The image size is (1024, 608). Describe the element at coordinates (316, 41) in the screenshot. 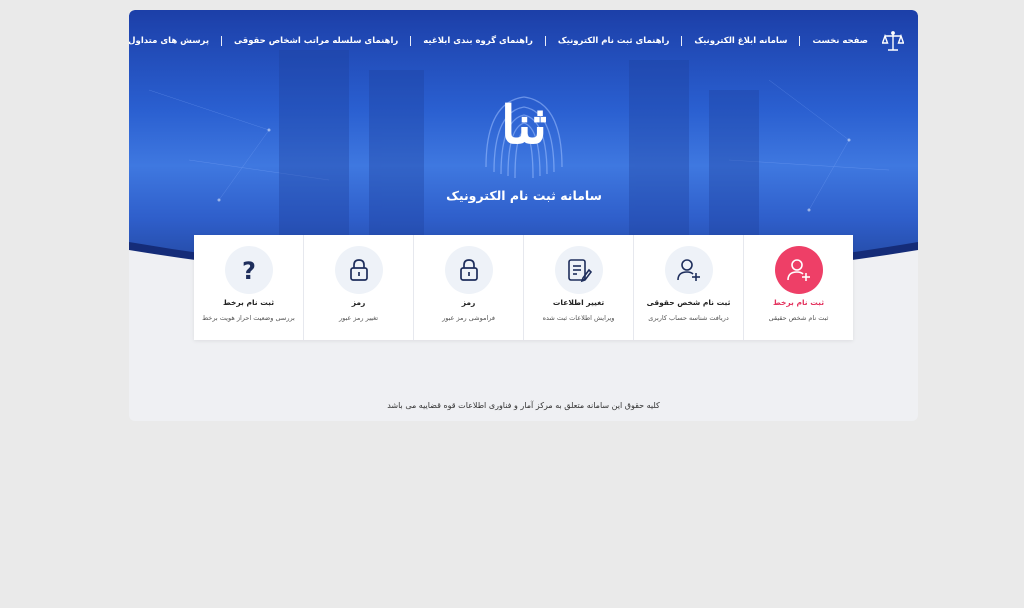

I see `nav-hierarchy-guide: راهنمای سلسله مراتب اشخاص حقوقی` at that location.